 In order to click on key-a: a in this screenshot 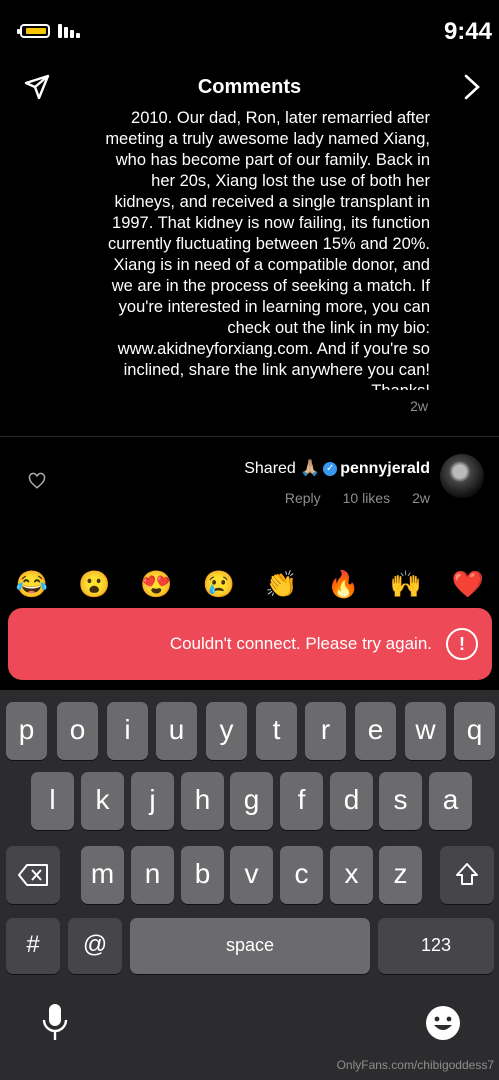, I will do `click(450, 801)`.